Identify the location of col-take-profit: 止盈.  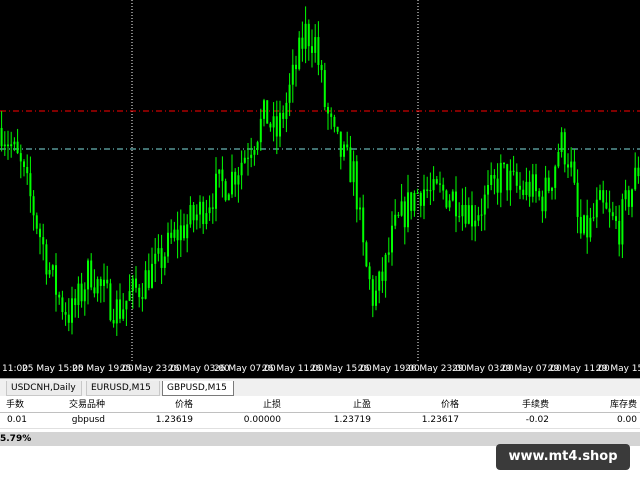
(329, 404).